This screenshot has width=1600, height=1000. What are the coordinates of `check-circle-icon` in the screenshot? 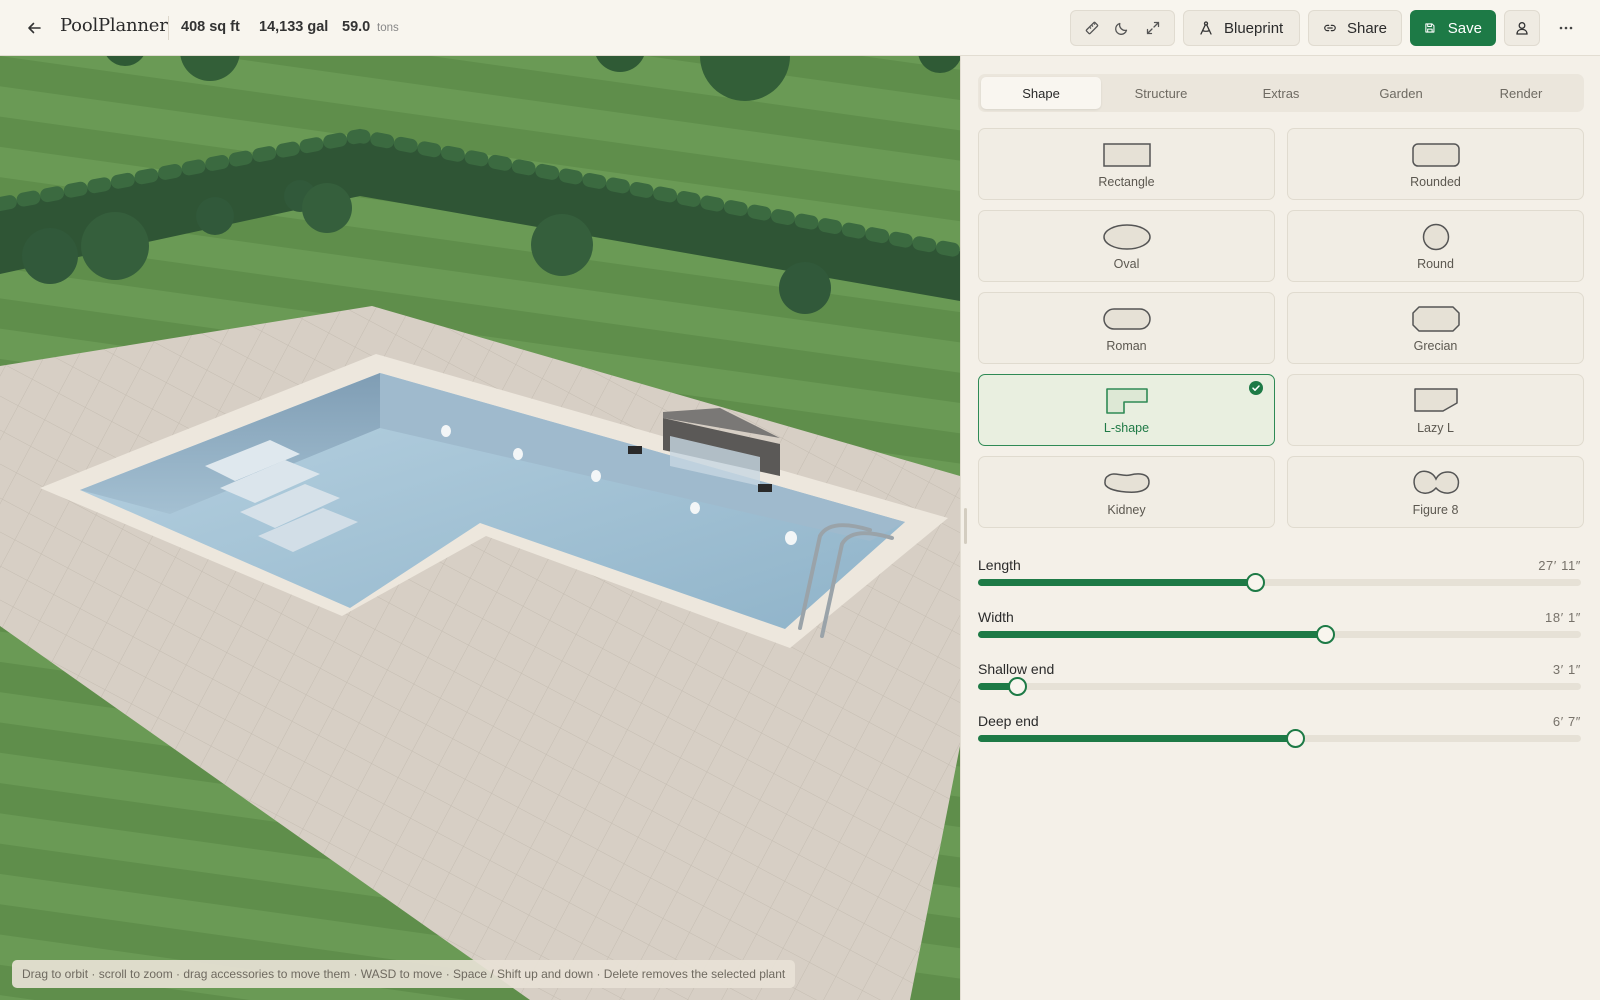 It's located at (1256, 388).